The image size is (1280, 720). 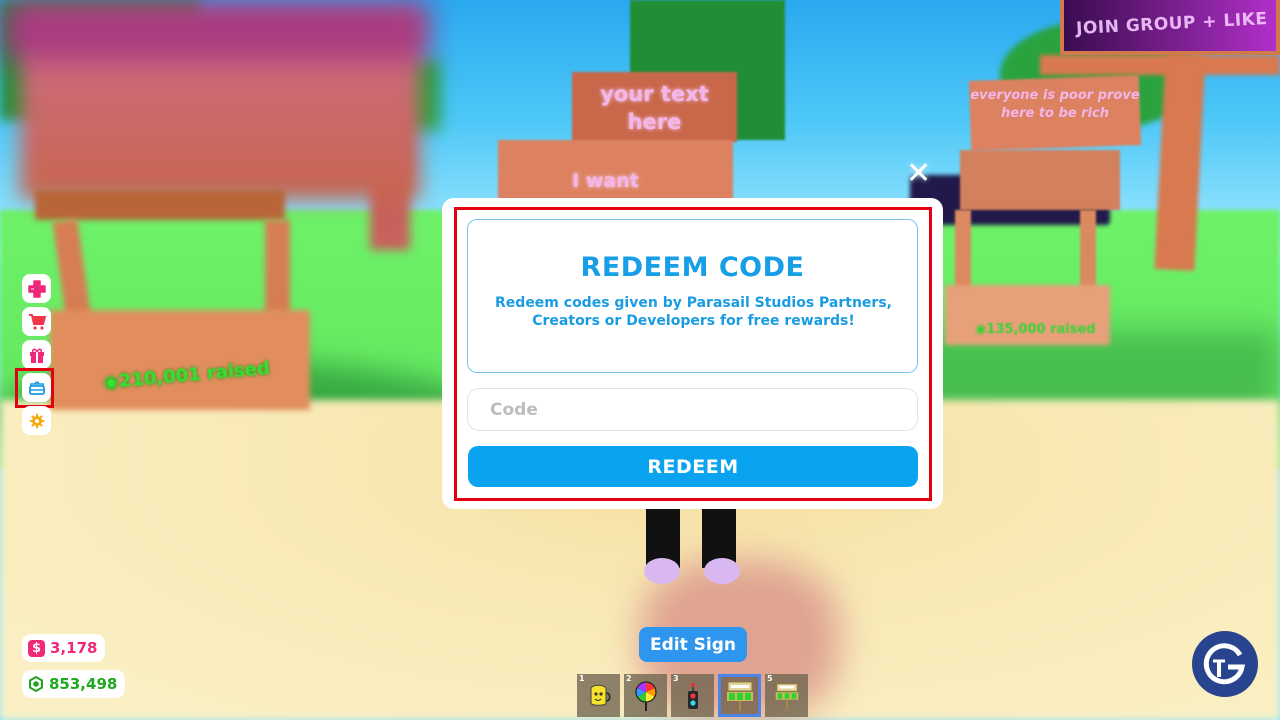 I want to click on close-icon: ✕, so click(x=918, y=173).